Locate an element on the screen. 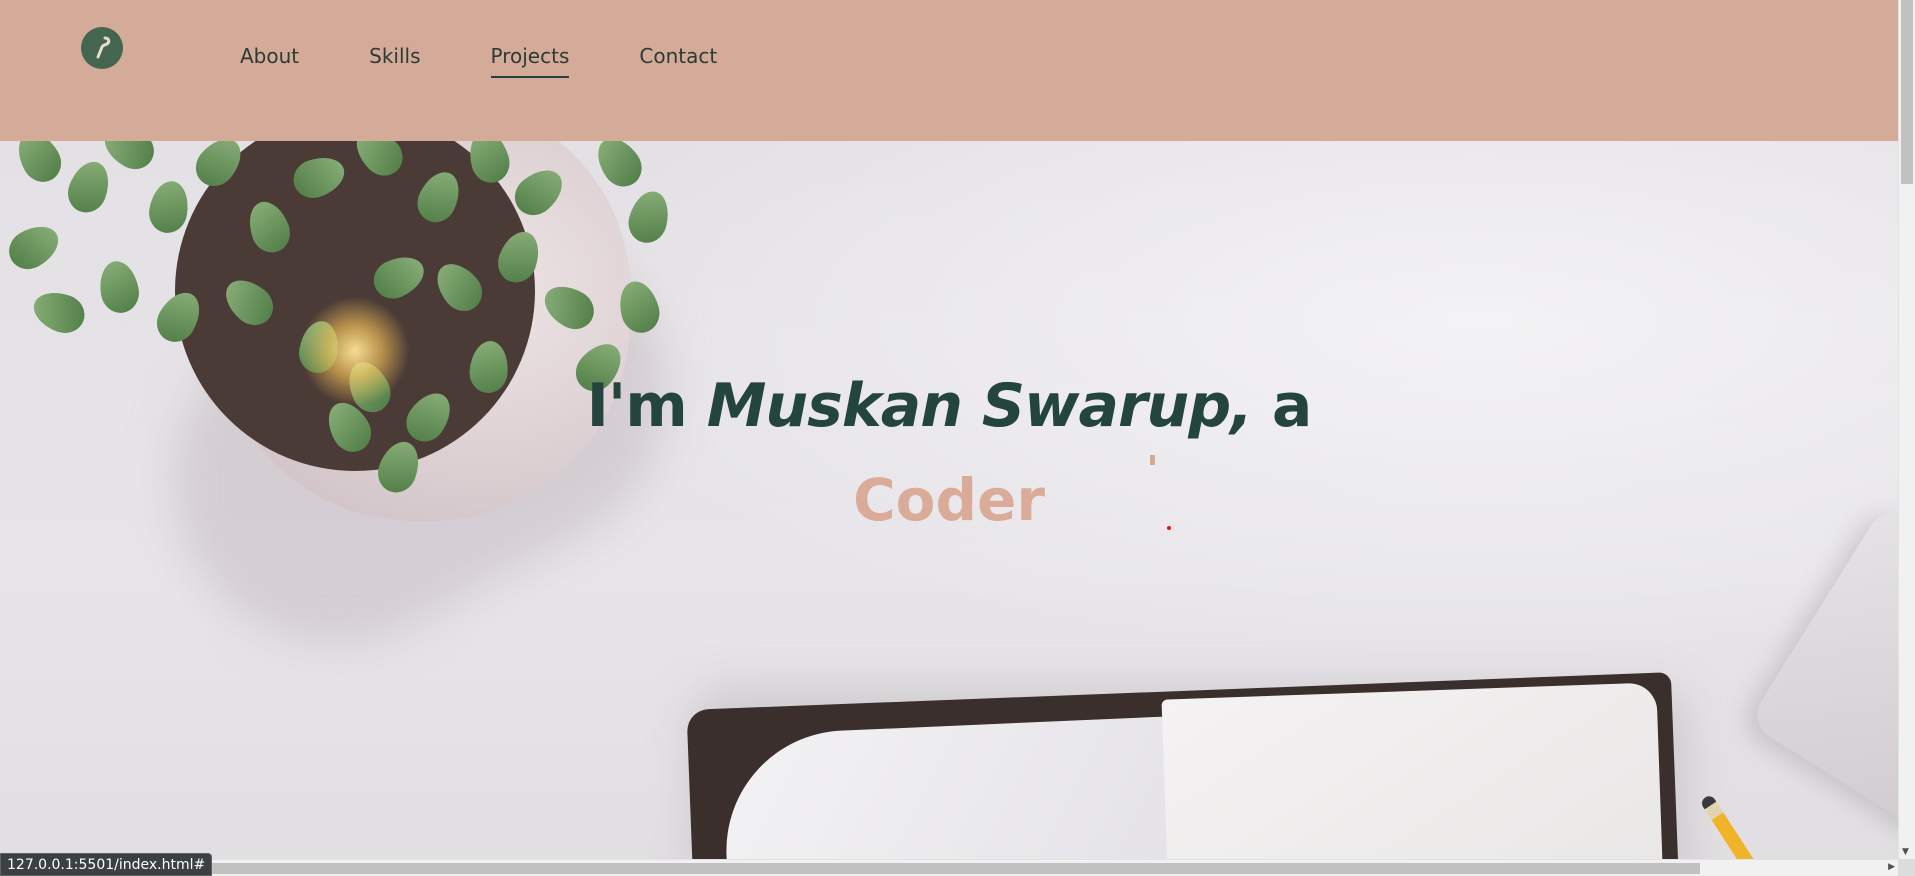 This screenshot has height=876, width=1915. hero-title: I'm Muskan Swarup, a is located at coordinates (949, 406).